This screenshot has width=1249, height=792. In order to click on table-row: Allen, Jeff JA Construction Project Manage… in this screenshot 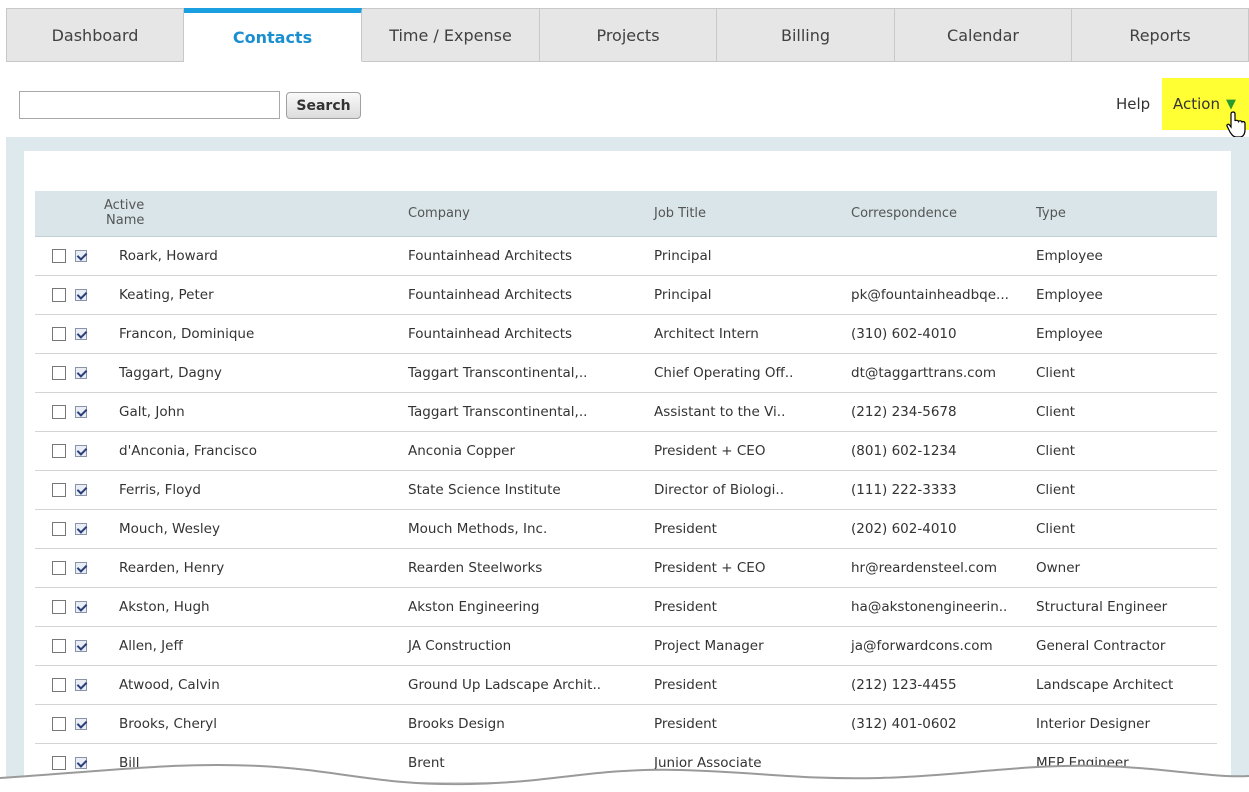, I will do `click(626, 646)`.